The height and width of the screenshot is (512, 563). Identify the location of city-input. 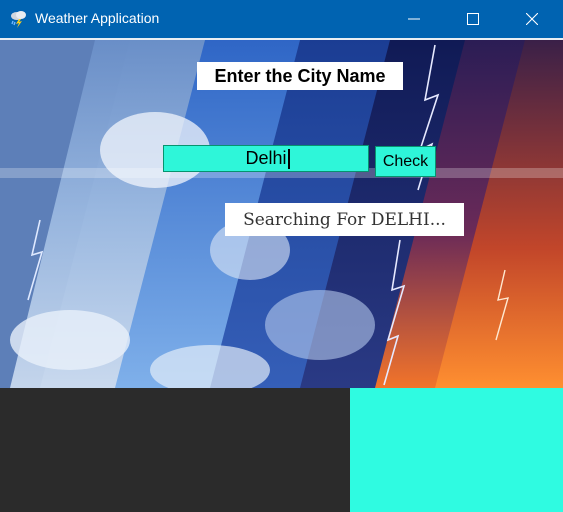
(266, 158).